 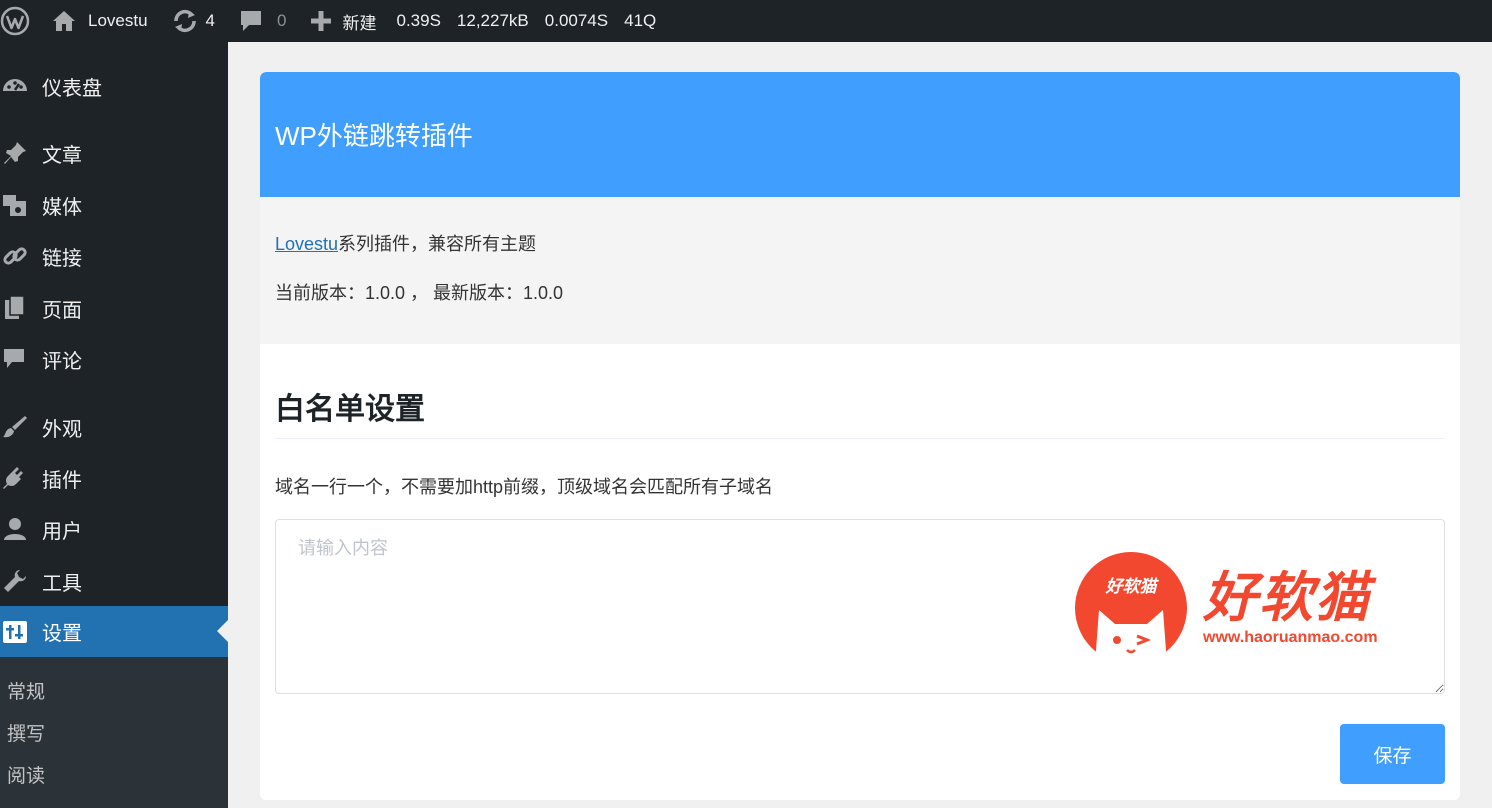 I want to click on sidebar-item-links: 链接, so click(x=114, y=256).